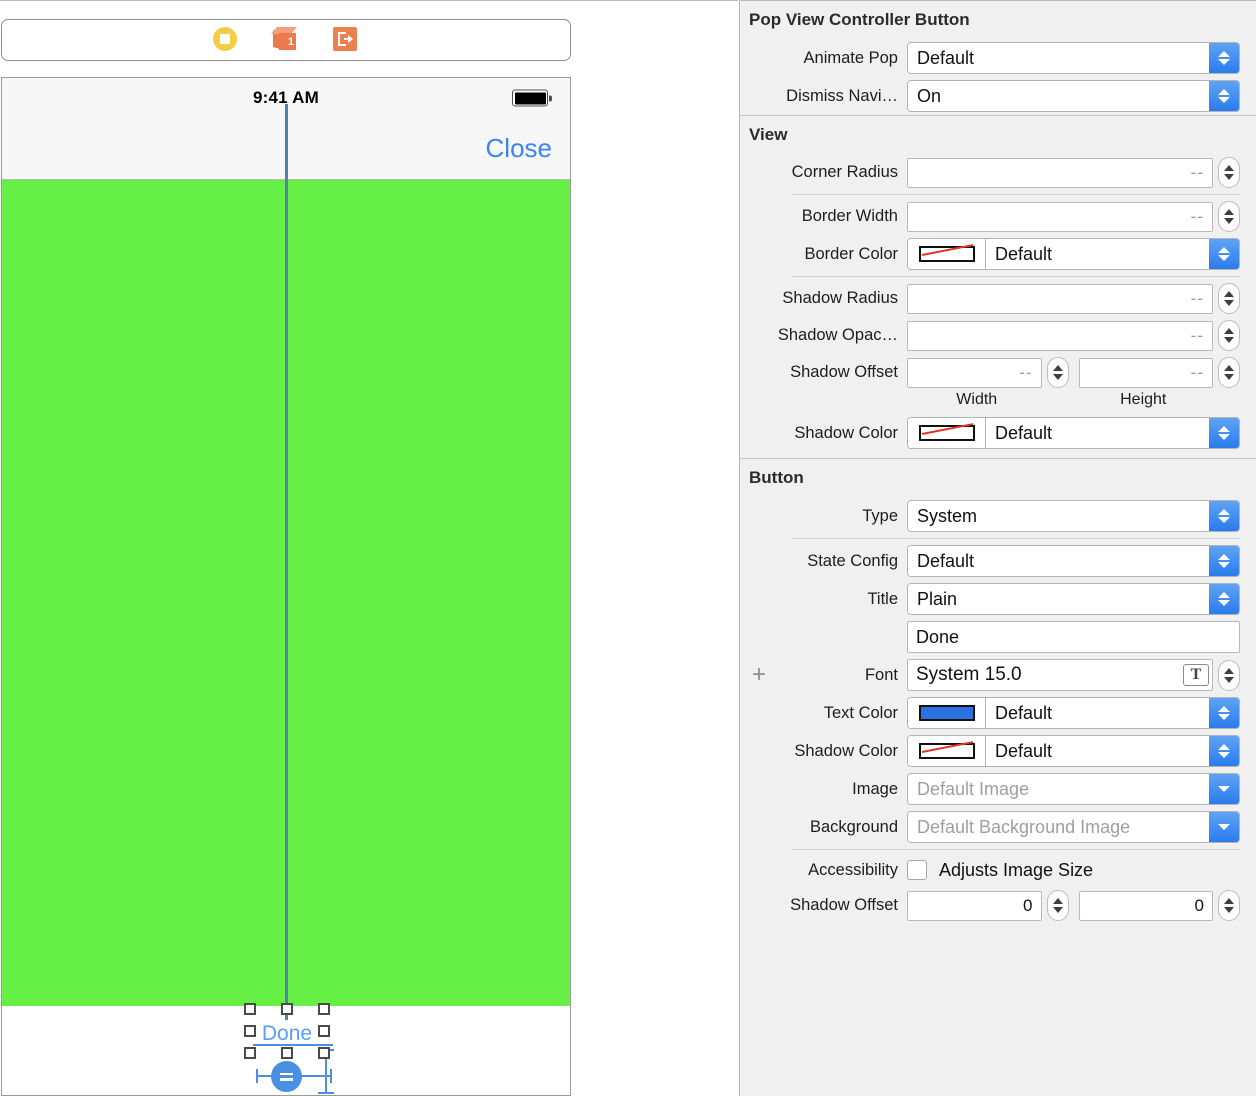 This screenshot has width=1256, height=1096. What do you see at coordinates (1057, 372) in the screenshot?
I see `shadow-offset-width-stepper` at bounding box center [1057, 372].